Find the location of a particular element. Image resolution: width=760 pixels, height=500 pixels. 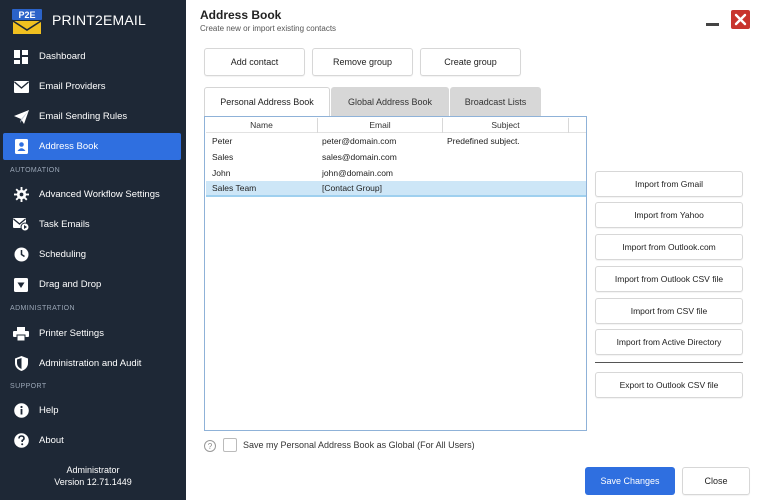

cell-email: [Contact Group] is located at coordinates (352, 188).